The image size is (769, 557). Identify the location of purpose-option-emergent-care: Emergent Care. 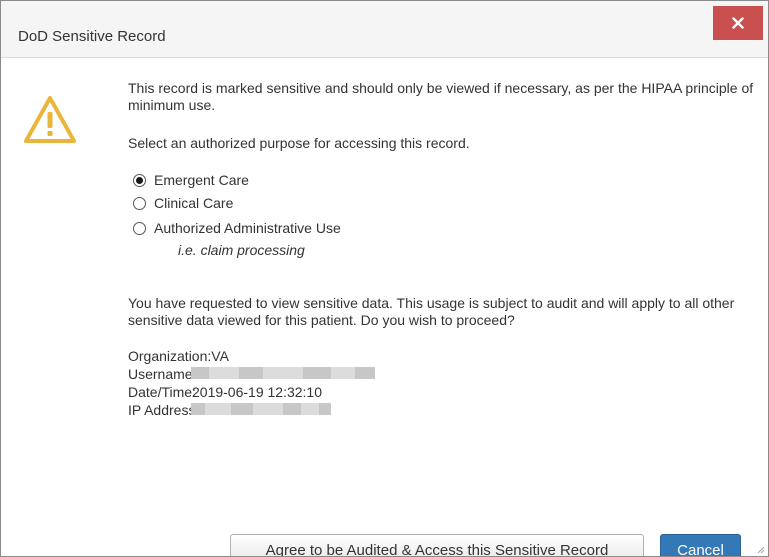
(191, 180).